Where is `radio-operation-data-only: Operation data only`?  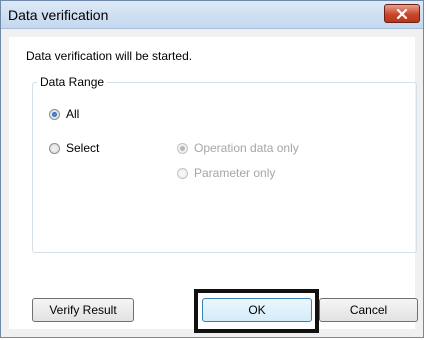 radio-operation-data-only: Operation data only is located at coordinates (238, 148).